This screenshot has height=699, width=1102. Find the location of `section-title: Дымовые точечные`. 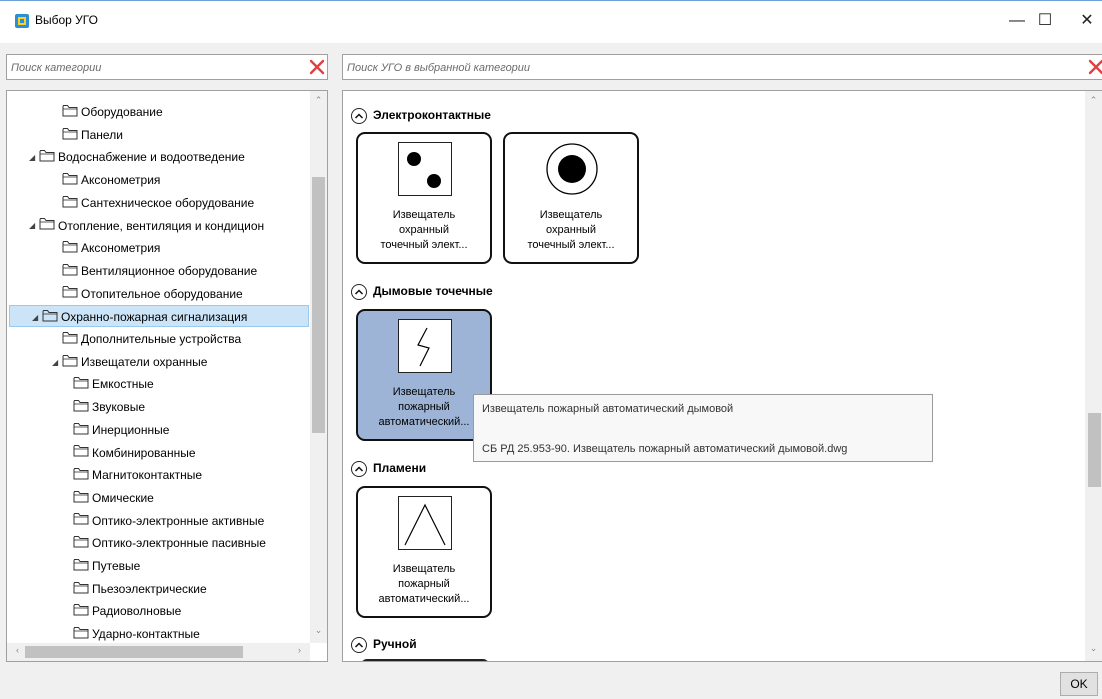

section-title: Дымовые точечные is located at coordinates (433, 291).